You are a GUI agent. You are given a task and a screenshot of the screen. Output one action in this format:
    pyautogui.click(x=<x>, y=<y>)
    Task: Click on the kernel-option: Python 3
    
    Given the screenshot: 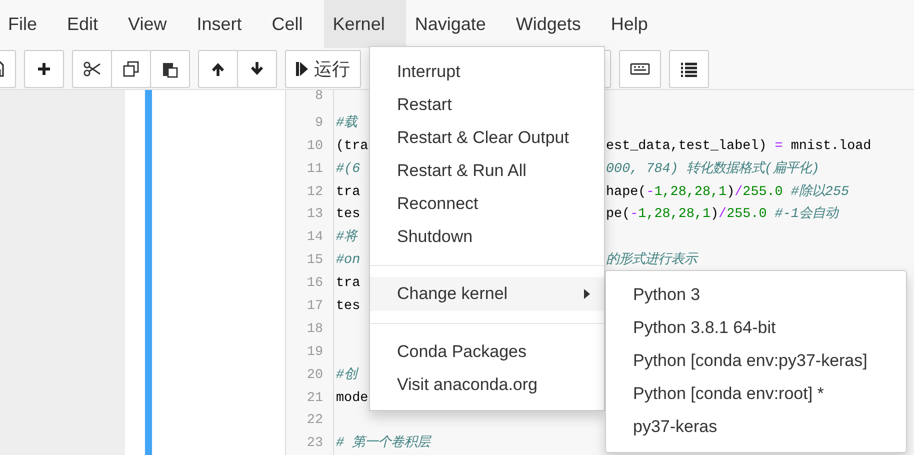 What is the action you would take?
    pyautogui.click(x=756, y=294)
    